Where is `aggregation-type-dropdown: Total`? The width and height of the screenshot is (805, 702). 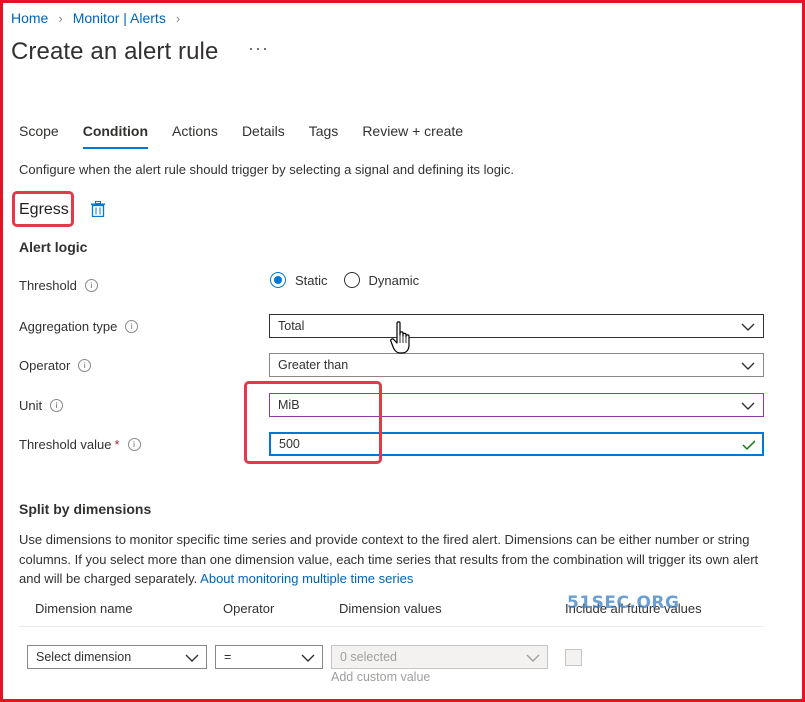
aggregation-type-dropdown: Total is located at coordinates (516, 326).